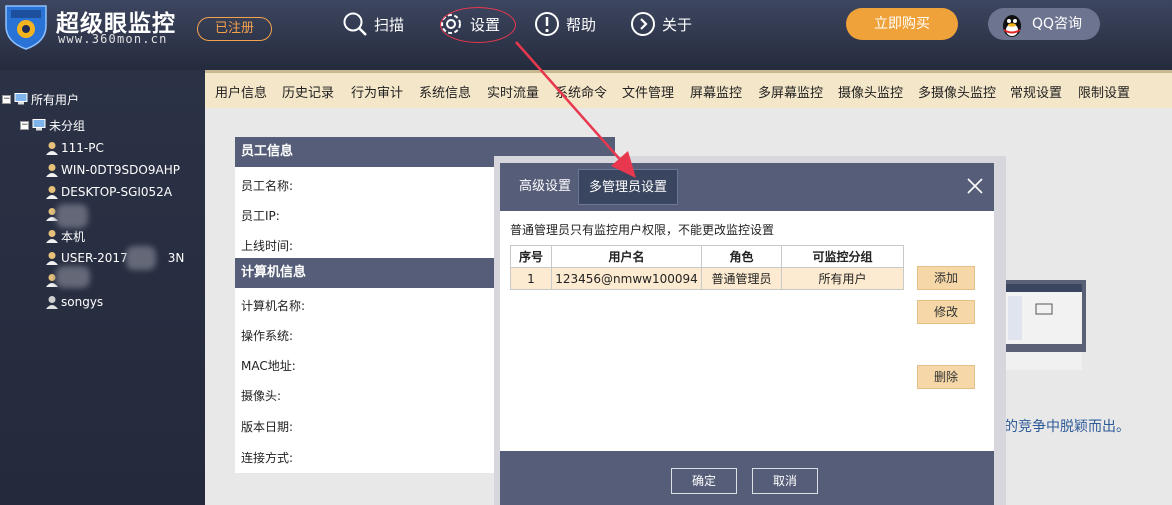 This screenshot has height=505, width=1172. I want to click on chevron-circle-icon, so click(643, 24).